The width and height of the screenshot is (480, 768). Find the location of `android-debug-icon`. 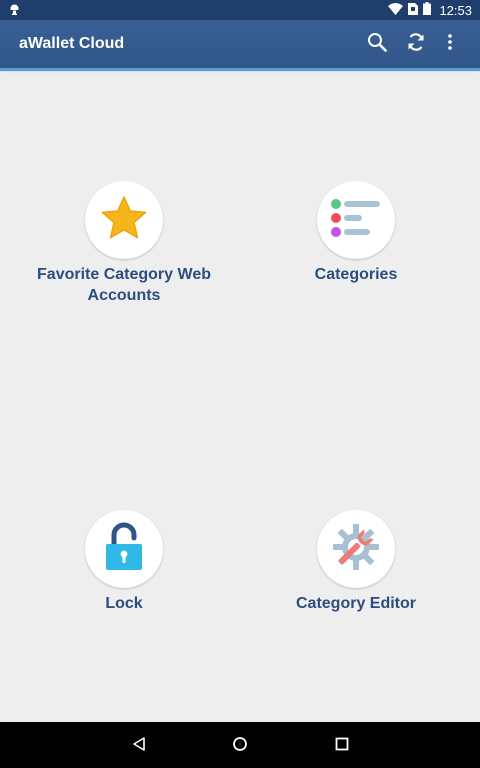

android-debug-icon is located at coordinates (14, 12).